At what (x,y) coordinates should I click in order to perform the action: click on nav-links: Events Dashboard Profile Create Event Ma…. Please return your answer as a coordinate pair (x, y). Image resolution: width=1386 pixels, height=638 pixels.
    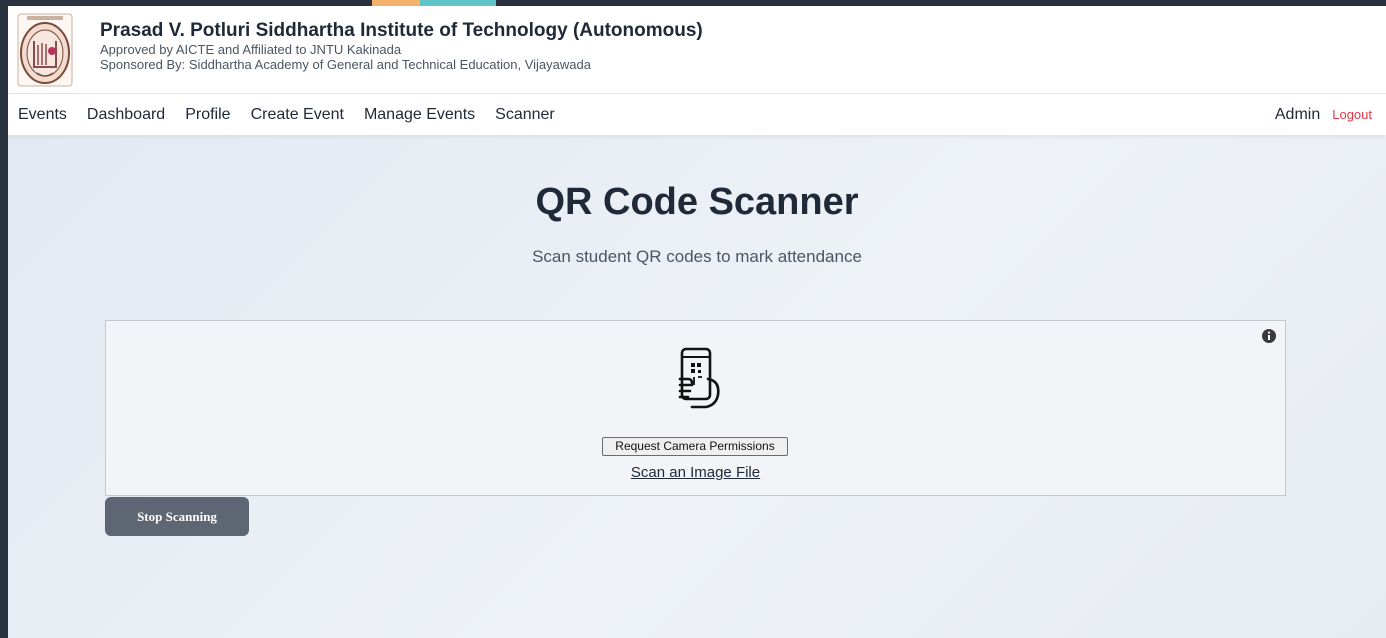
    Looking at the image, I should click on (291, 115).